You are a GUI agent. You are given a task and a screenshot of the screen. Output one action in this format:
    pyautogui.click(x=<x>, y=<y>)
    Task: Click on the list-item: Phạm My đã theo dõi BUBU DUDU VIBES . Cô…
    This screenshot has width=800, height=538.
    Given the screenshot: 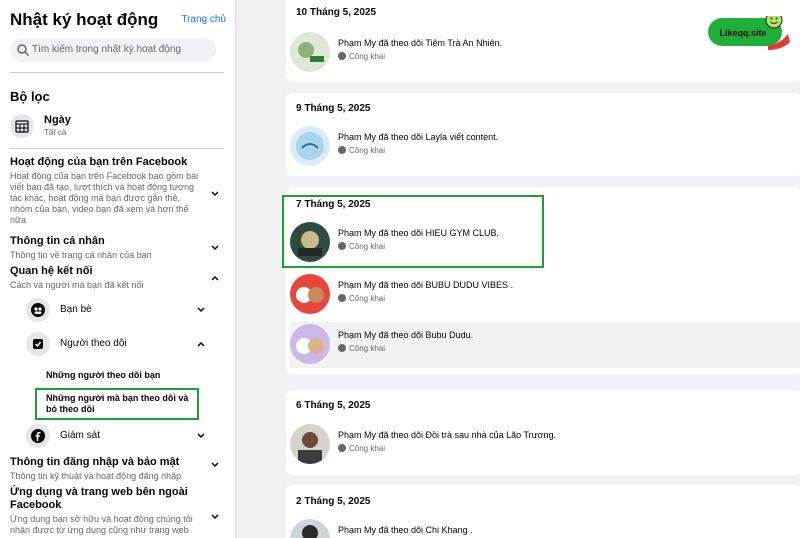 What is the action you would take?
    pyautogui.click(x=545, y=295)
    